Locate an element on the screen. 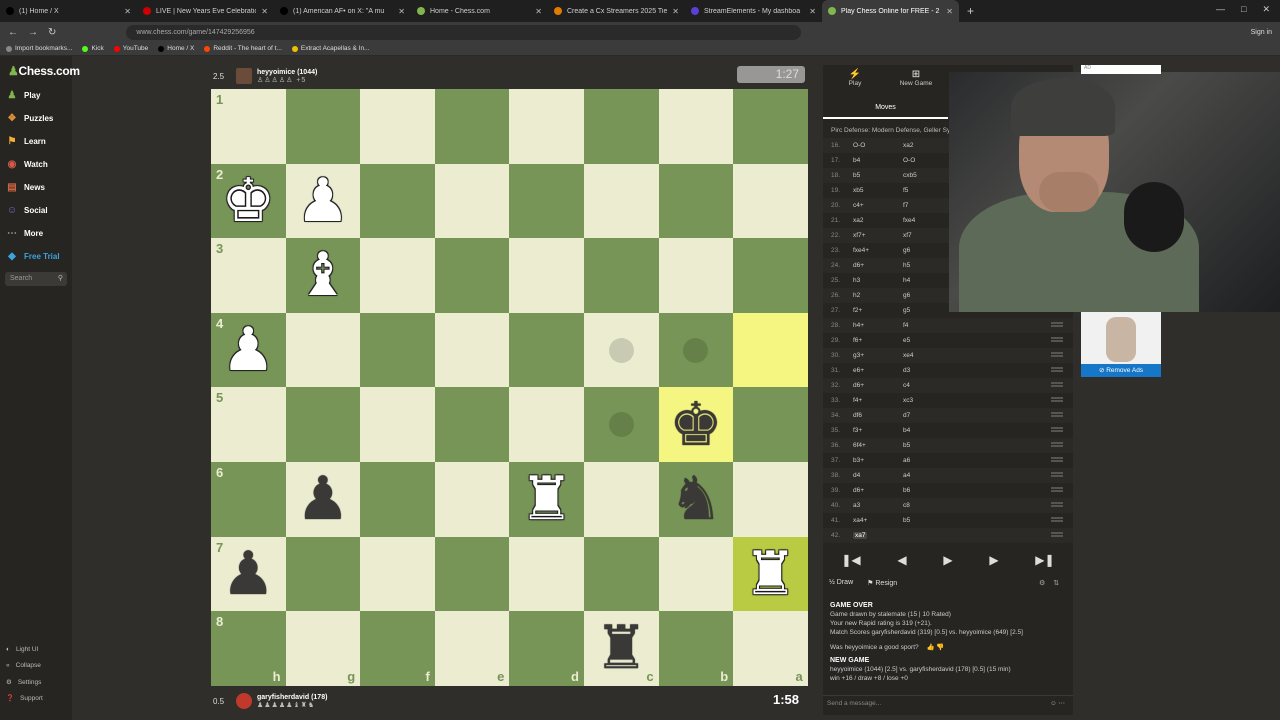 The height and width of the screenshot is (720, 1280). resign-button: ⚑ Resign is located at coordinates (882, 583).